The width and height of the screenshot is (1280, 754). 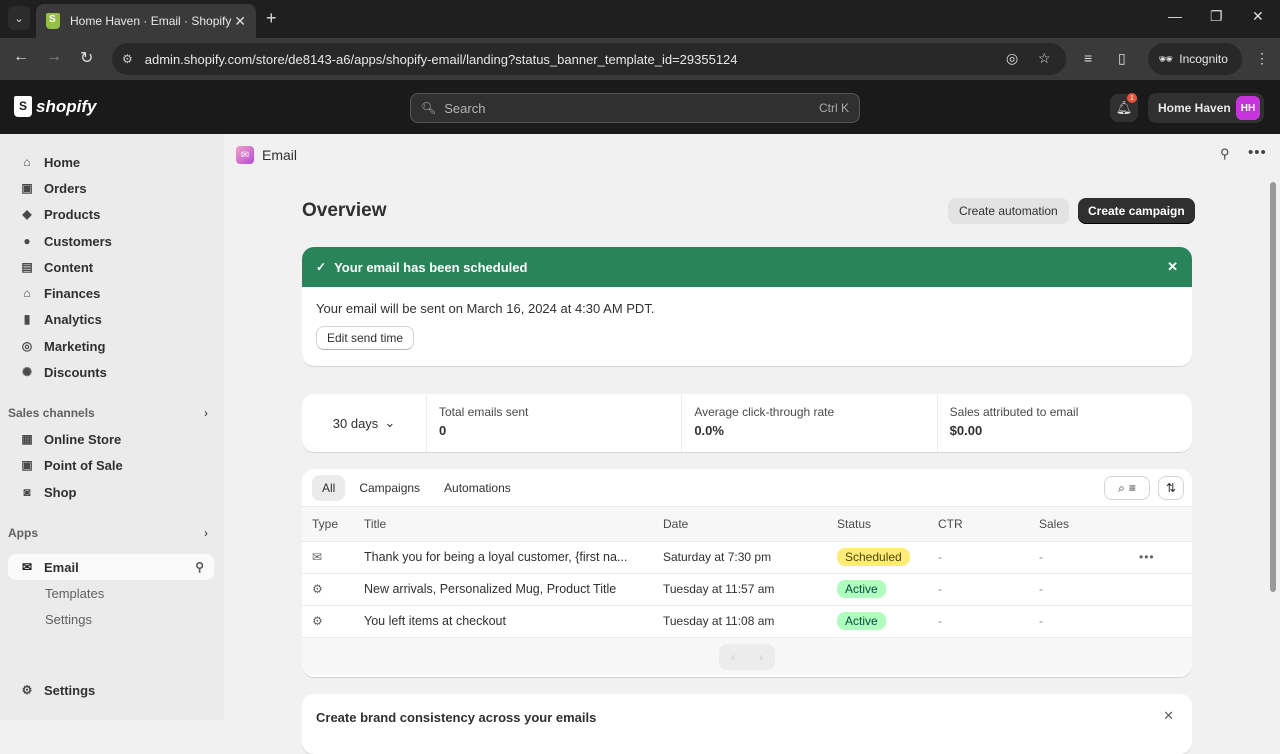 What do you see at coordinates (1216, 16) in the screenshot?
I see `restore-icon: ❐` at bounding box center [1216, 16].